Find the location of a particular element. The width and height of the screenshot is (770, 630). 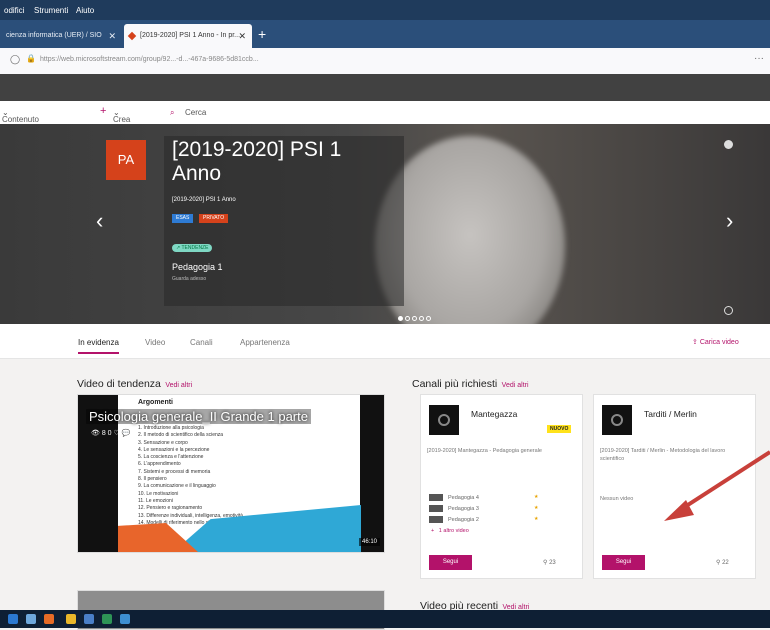

privacy-badge: PRIVATO is located at coordinates (214, 218).